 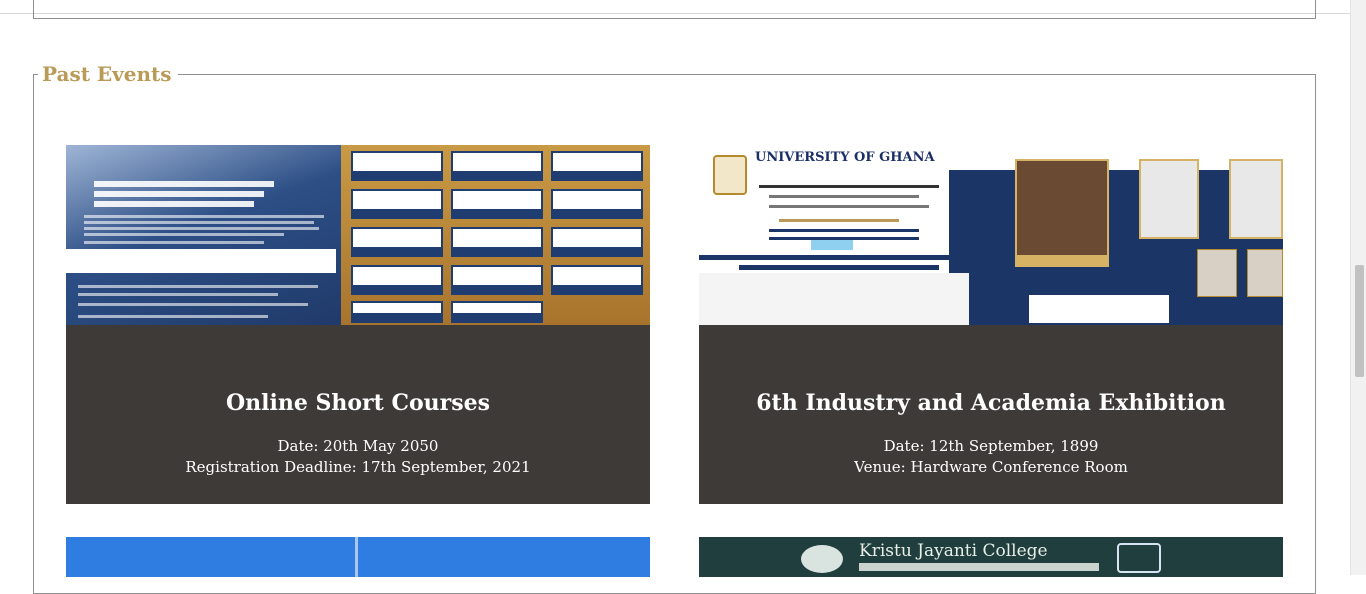 I want to click on event-image-short-courses, so click(x=358, y=235).